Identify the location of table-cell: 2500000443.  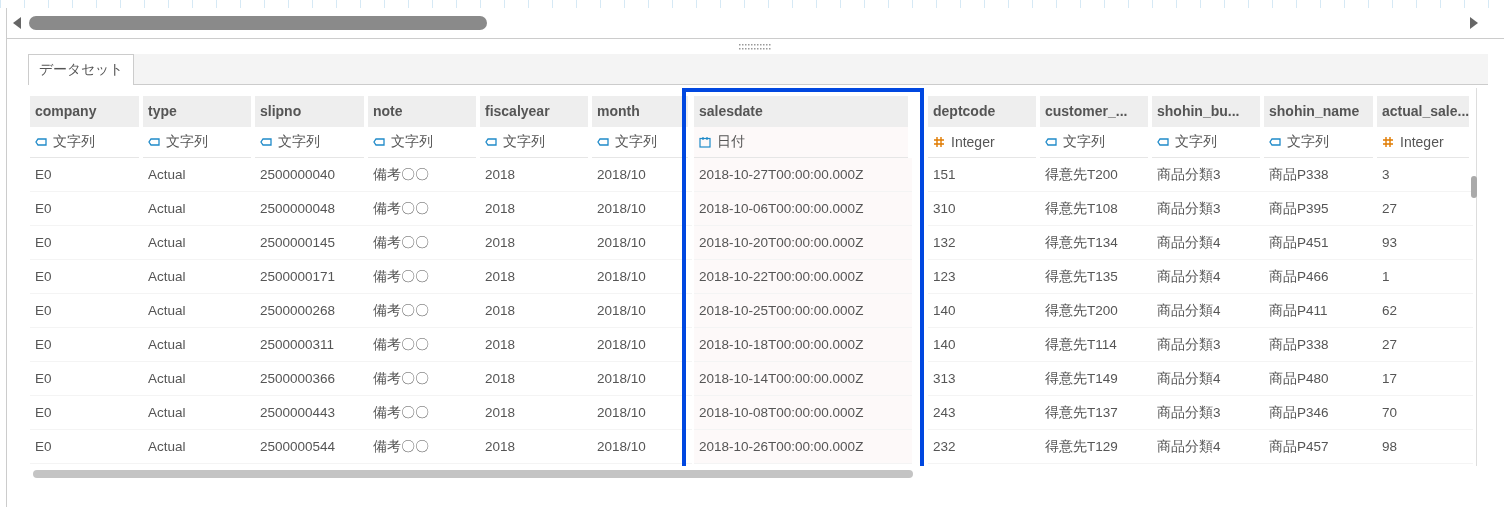
(311, 413).